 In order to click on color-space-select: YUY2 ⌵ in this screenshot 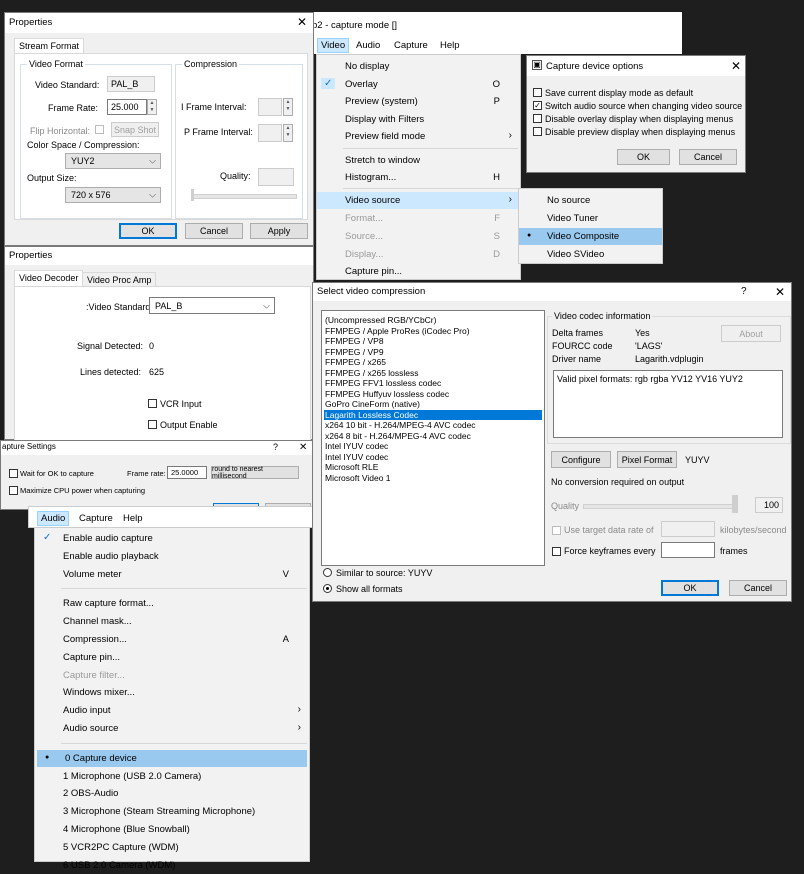, I will do `click(113, 161)`.